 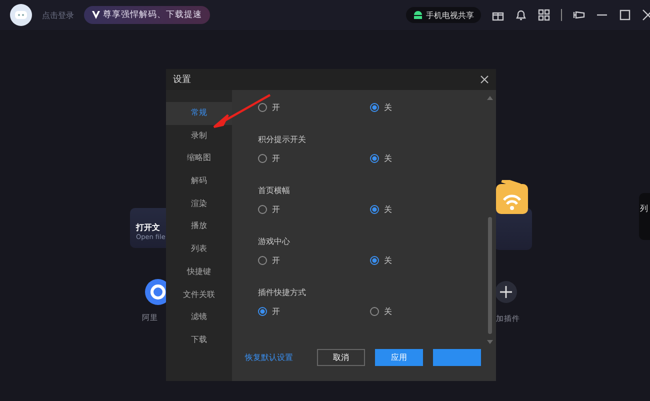 I want to click on sidebar-item: 快捷键, so click(x=199, y=272).